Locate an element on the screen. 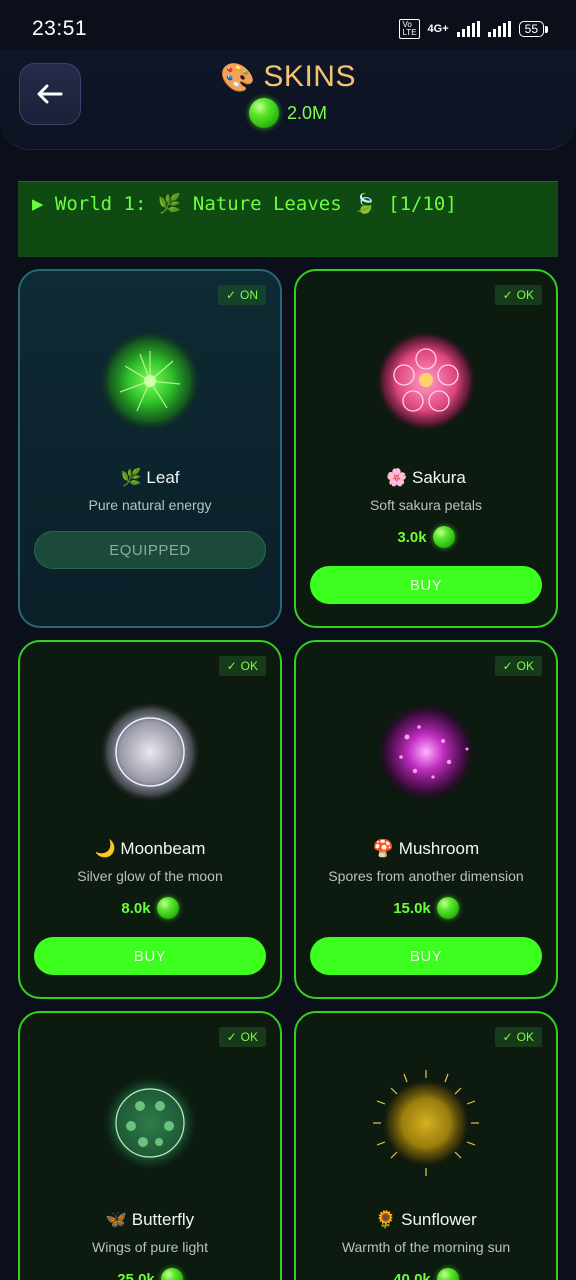 Image resolution: width=576 pixels, height=1280 pixels. skin-price: 40.0k is located at coordinates (426, 1274).